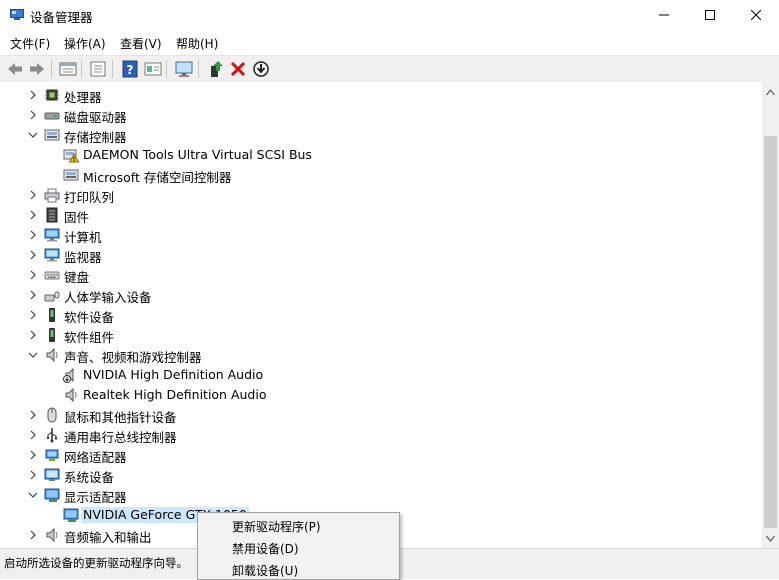 Image resolution: width=779 pixels, height=580 pixels. Describe the element at coordinates (380, 375) in the screenshot. I see `device-row: NVIDIA High Definition Audio` at that location.